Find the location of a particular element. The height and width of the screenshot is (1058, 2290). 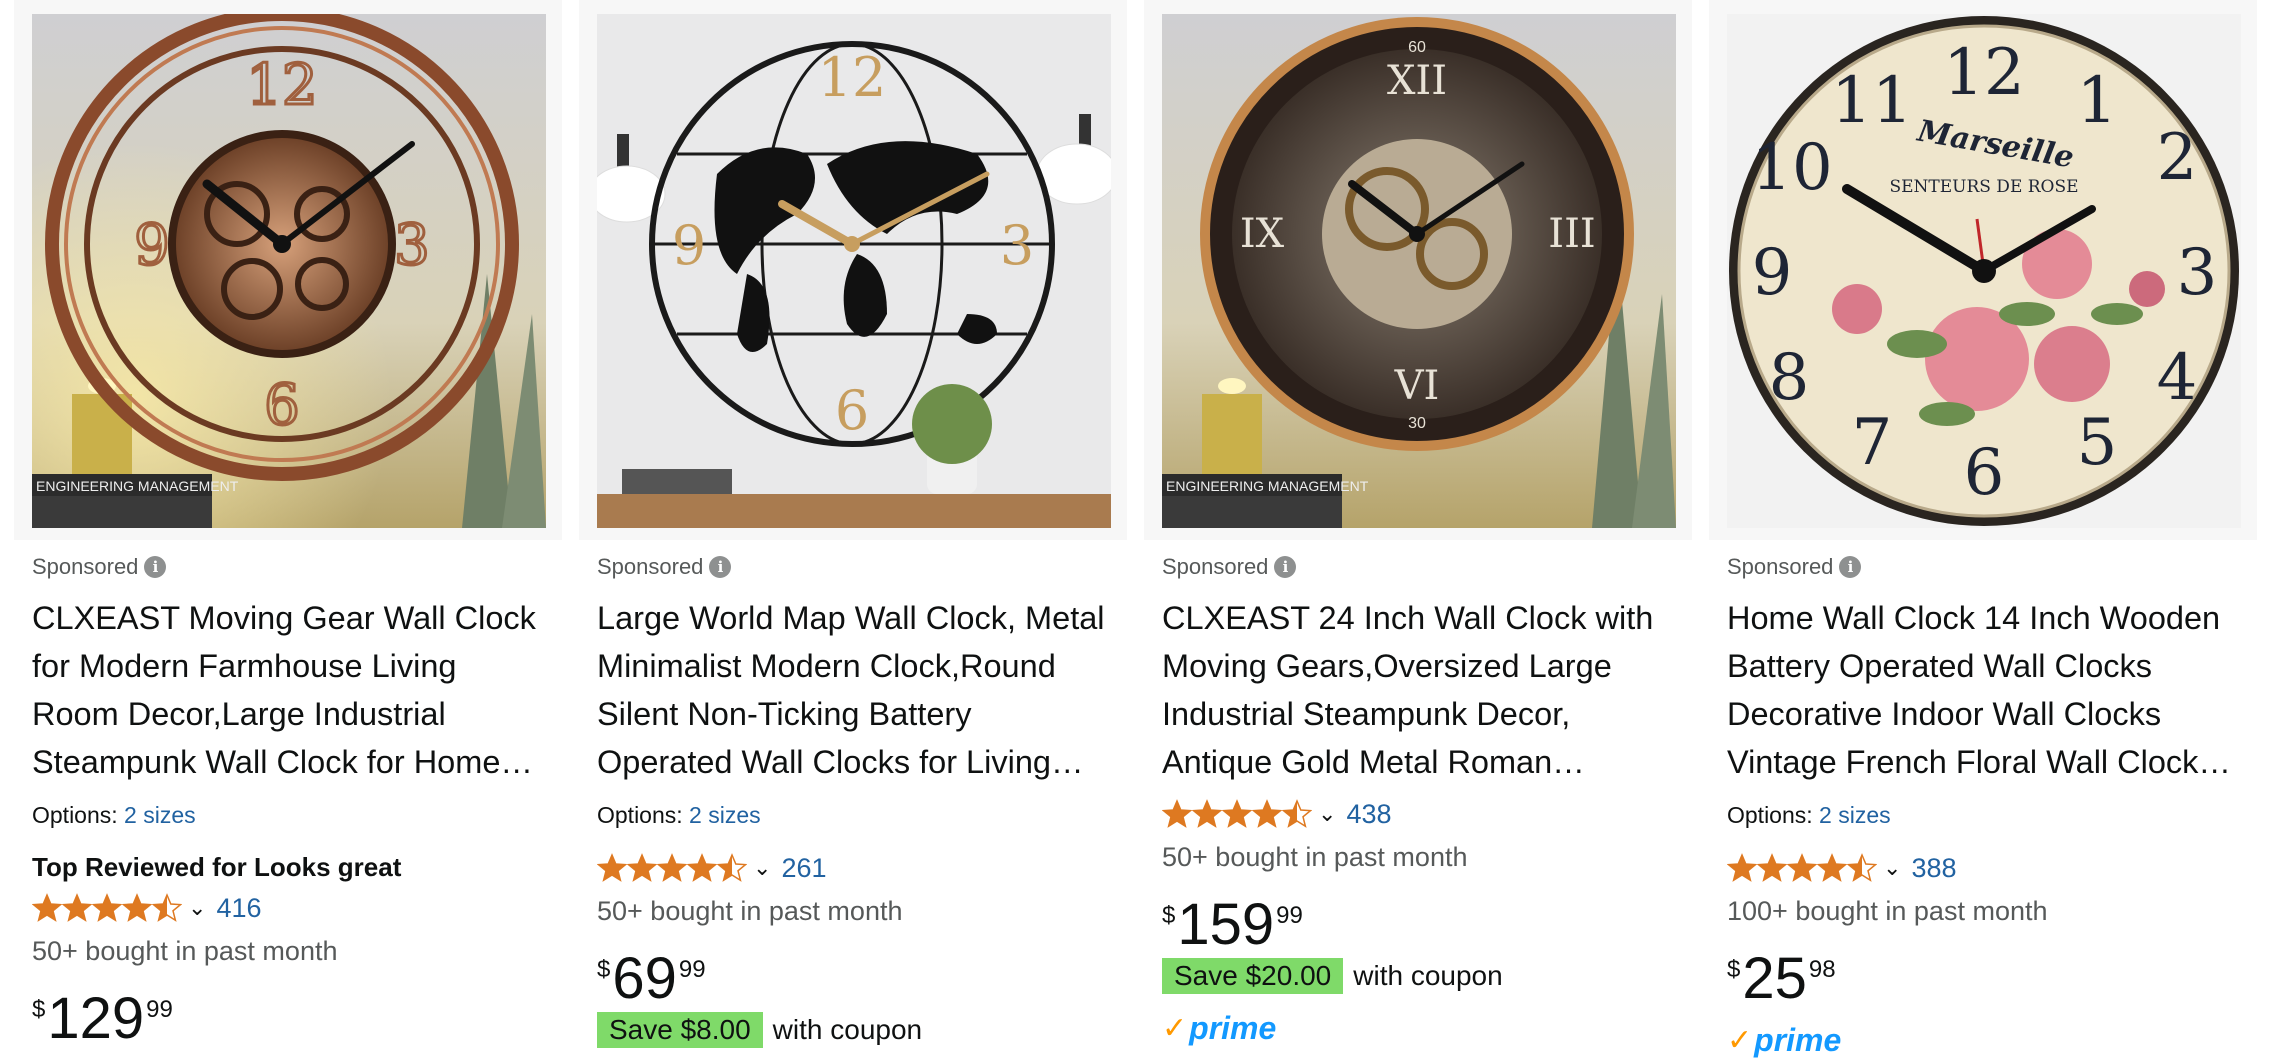

prime-text: prime is located at coordinates (1798, 1040).